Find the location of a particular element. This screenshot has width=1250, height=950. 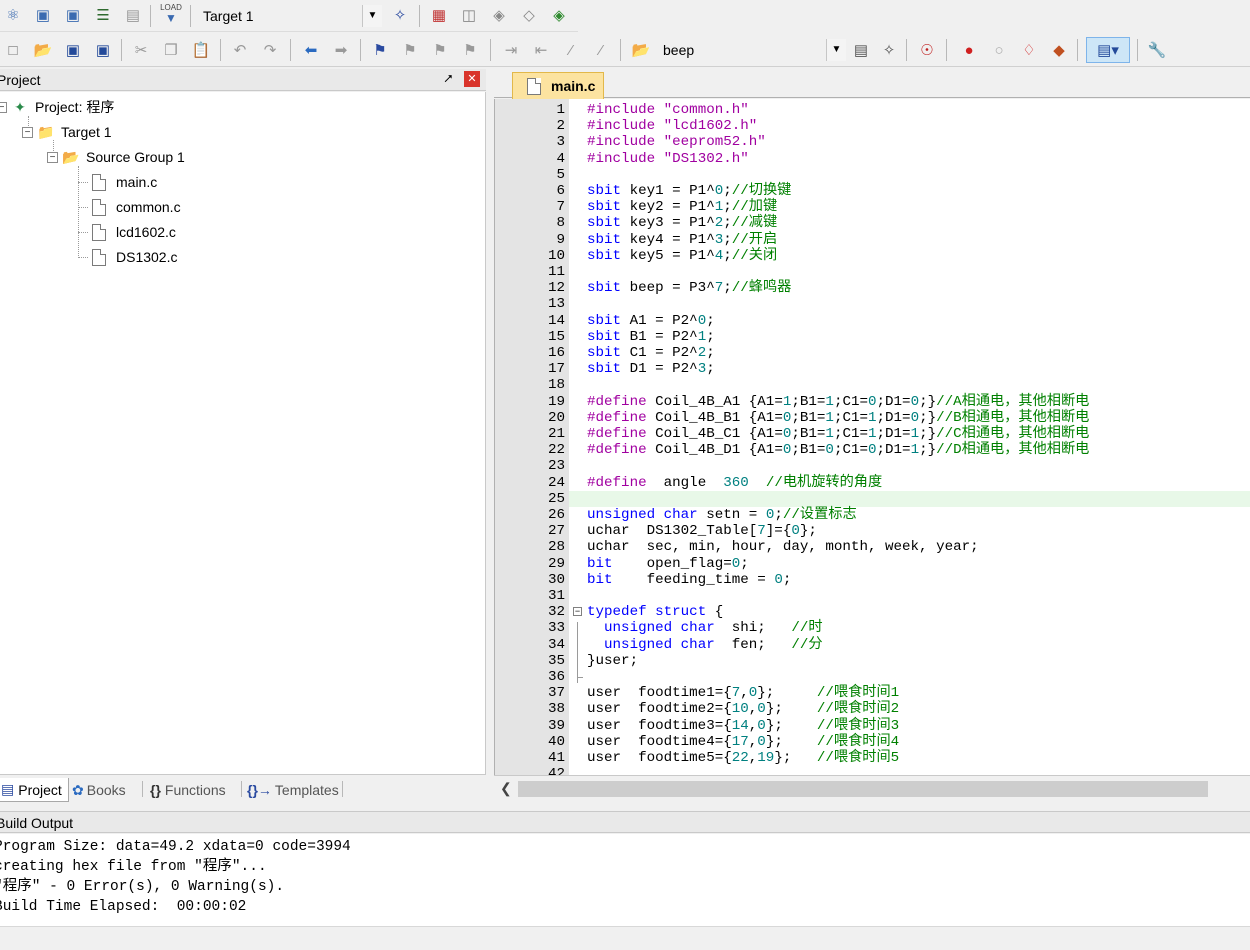

download-icon: LOAD ▼ is located at coordinates (171, 14).